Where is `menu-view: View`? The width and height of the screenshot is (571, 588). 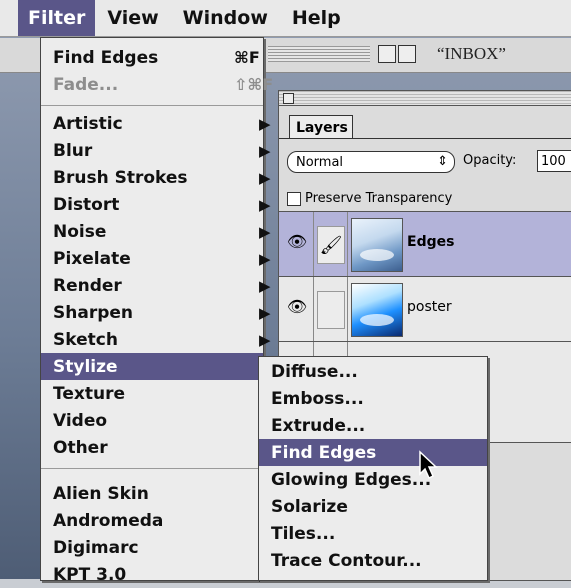 menu-view: View is located at coordinates (132, 18).